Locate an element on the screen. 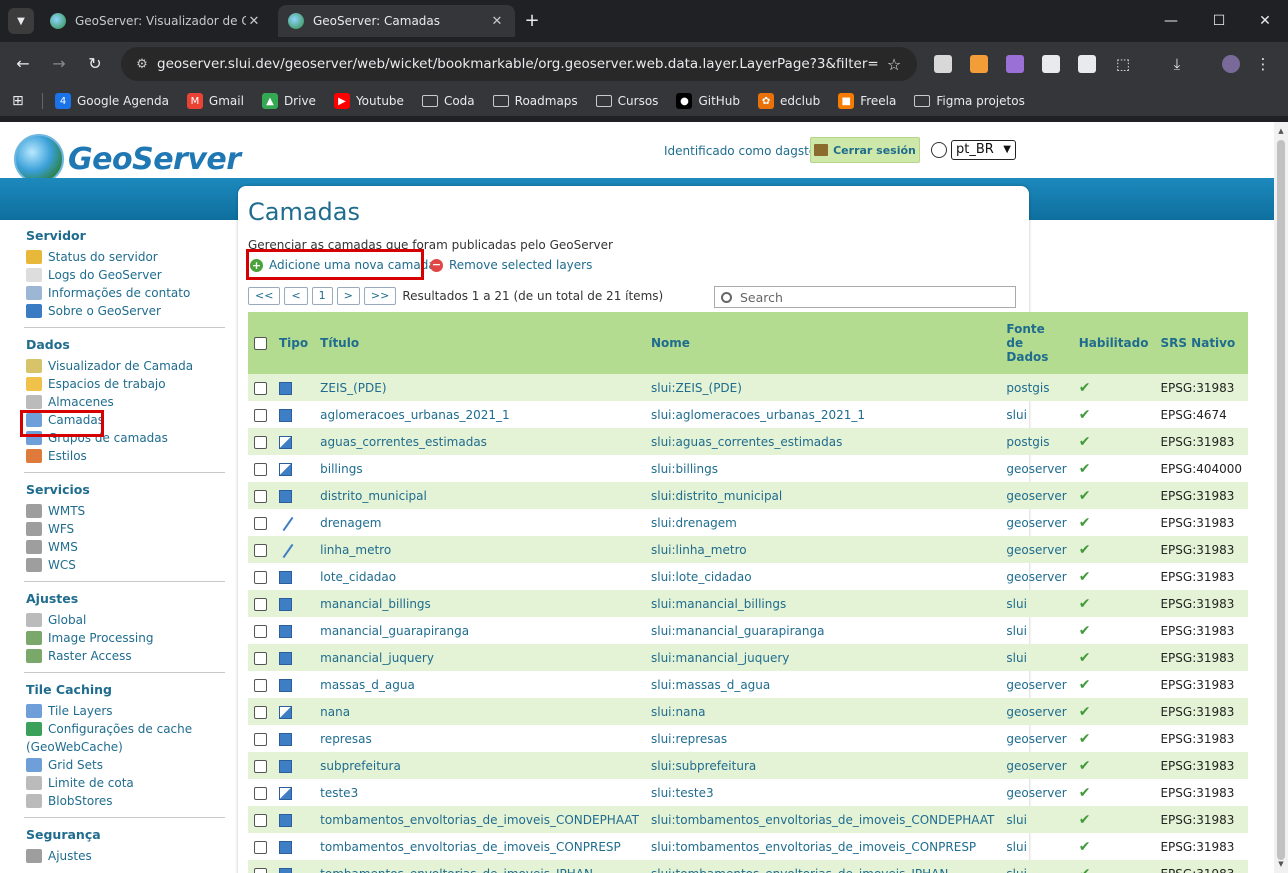 Image resolution: width=1288 pixels, height=873 pixels. layer-name-link: slui:teste3 is located at coordinates (822, 792).